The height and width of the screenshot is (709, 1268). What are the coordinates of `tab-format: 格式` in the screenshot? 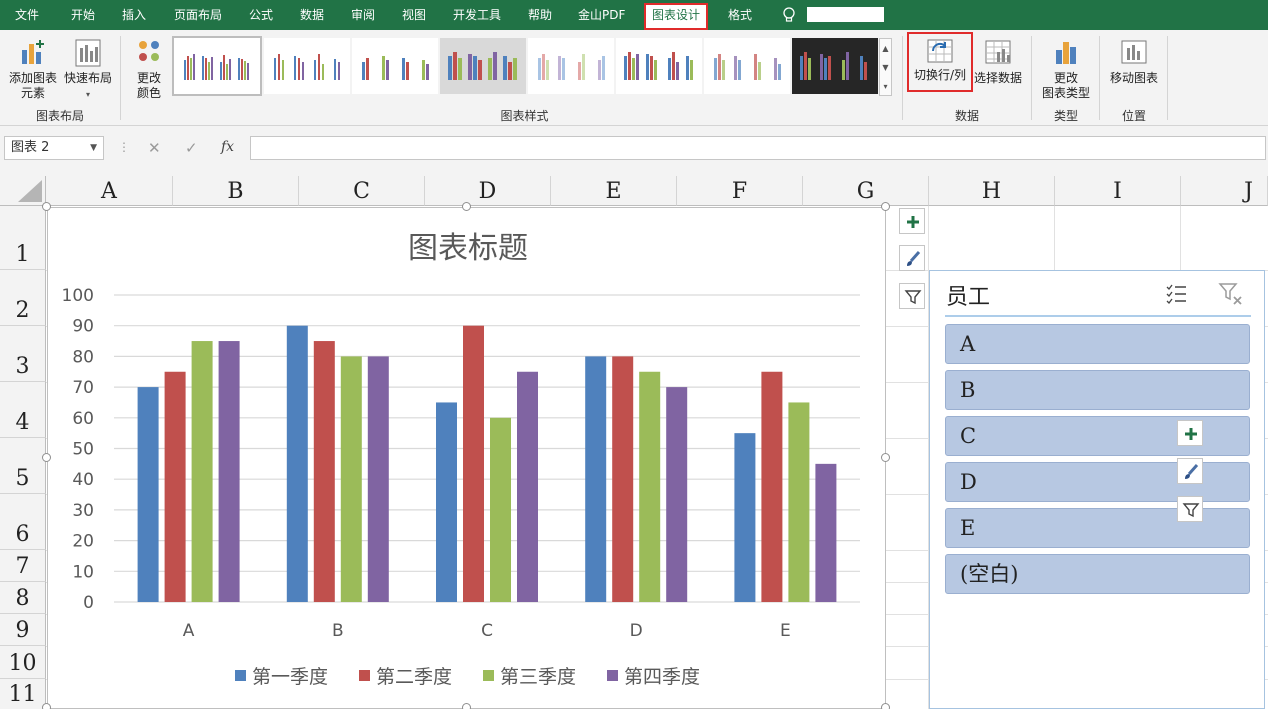 It's located at (740, 15).